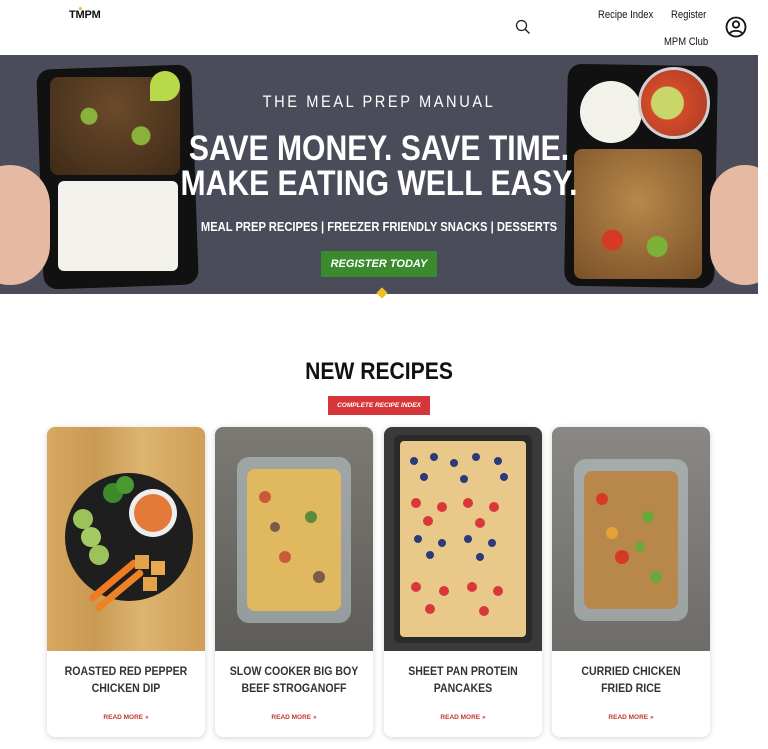  I want to click on recipe-card: SHEET PAN PROTEIN PANCAKES READ MORE », so click(463, 582).